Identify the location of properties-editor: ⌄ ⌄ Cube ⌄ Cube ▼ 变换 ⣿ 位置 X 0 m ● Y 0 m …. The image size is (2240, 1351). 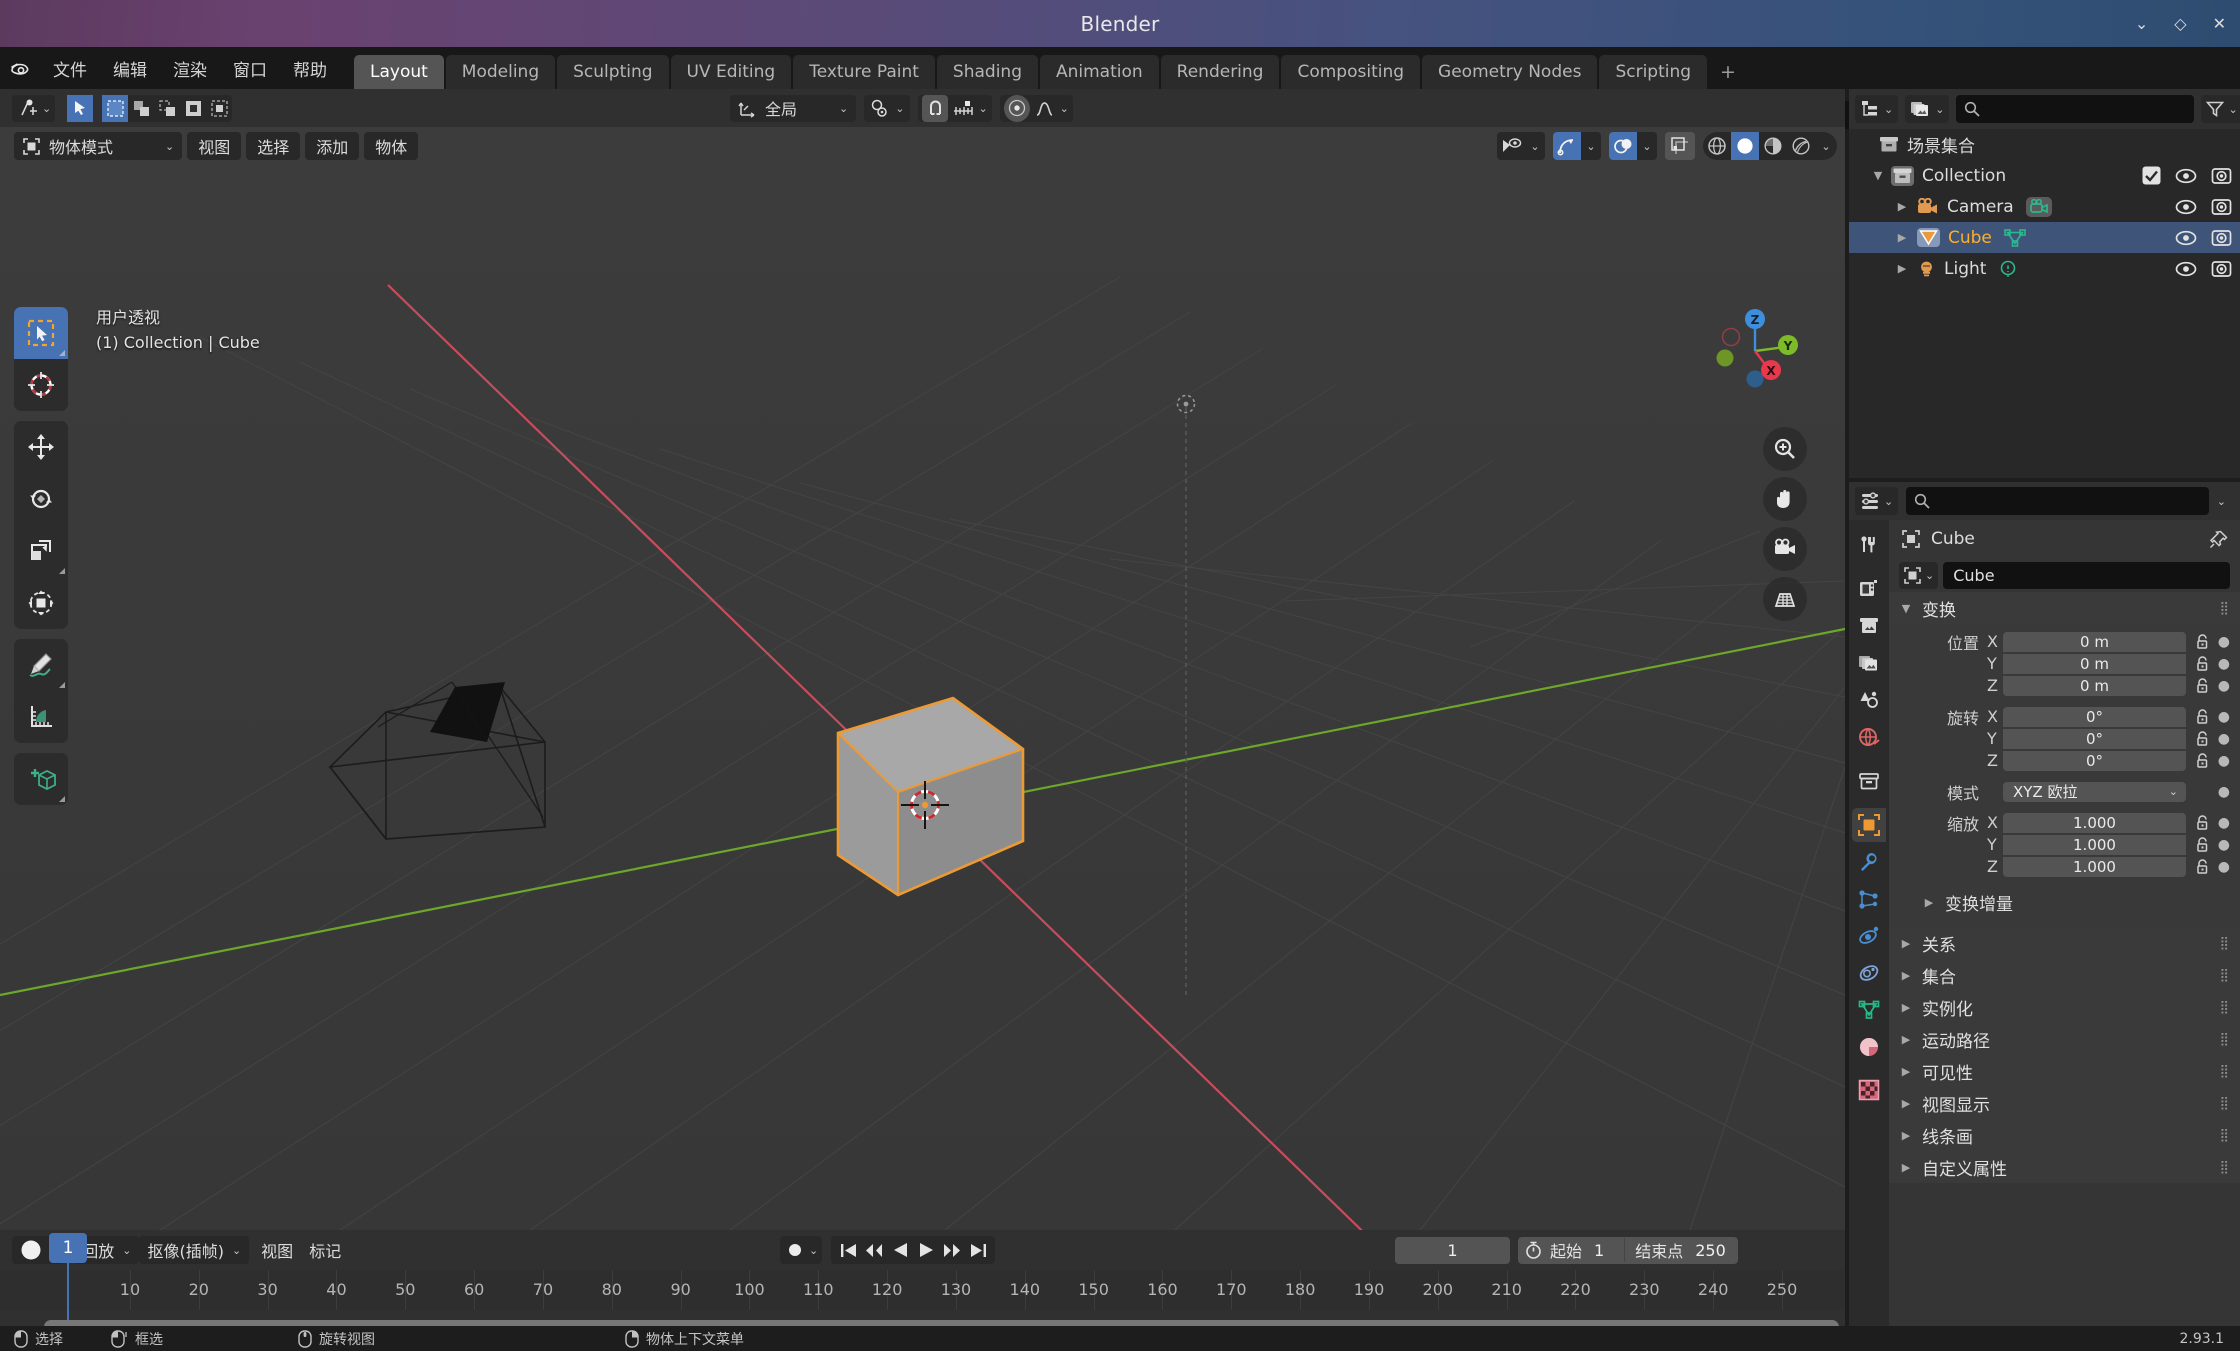
(2044, 904).